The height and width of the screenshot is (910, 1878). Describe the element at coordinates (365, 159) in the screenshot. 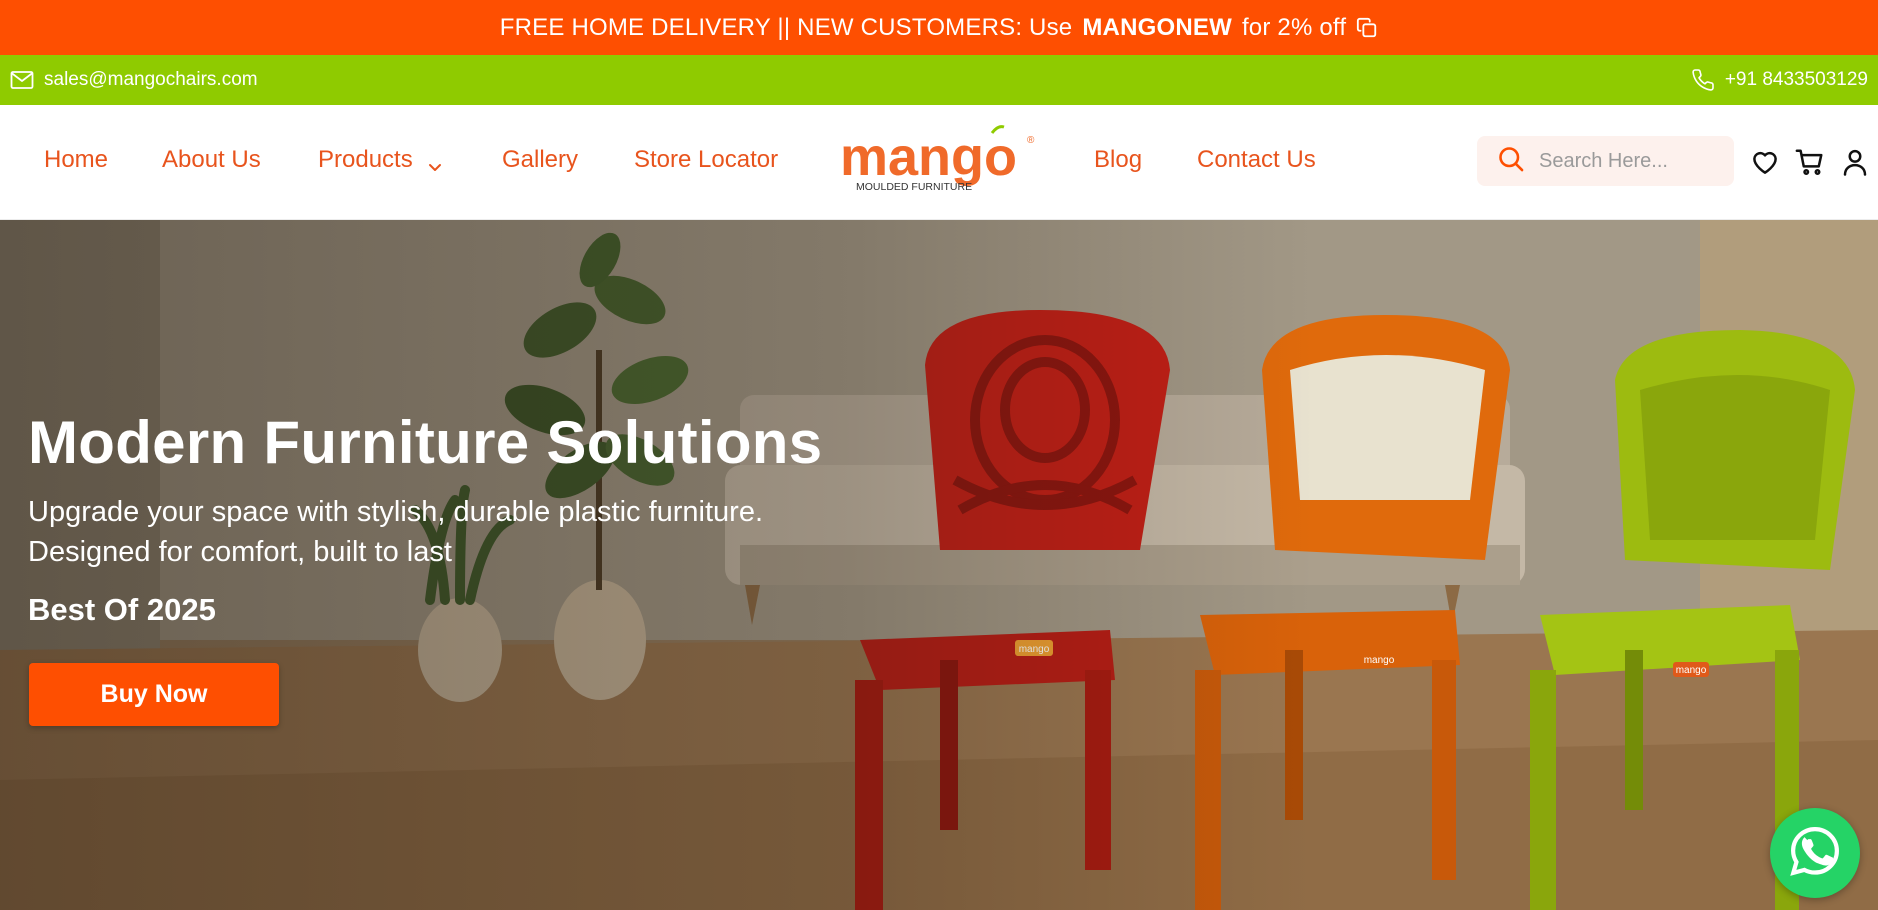

I see `nav-products-label: Products` at that location.